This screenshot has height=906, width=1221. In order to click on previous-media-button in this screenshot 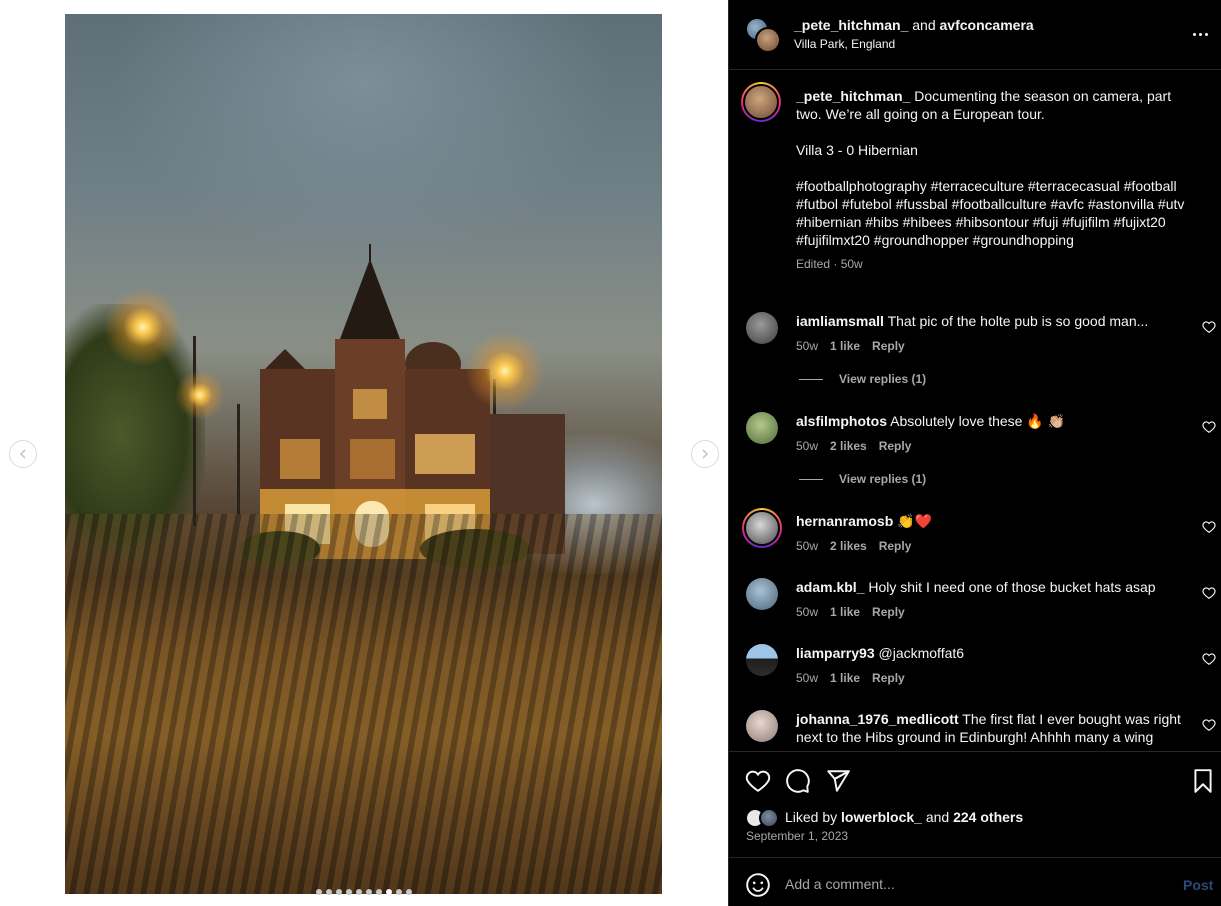, I will do `click(23, 454)`.